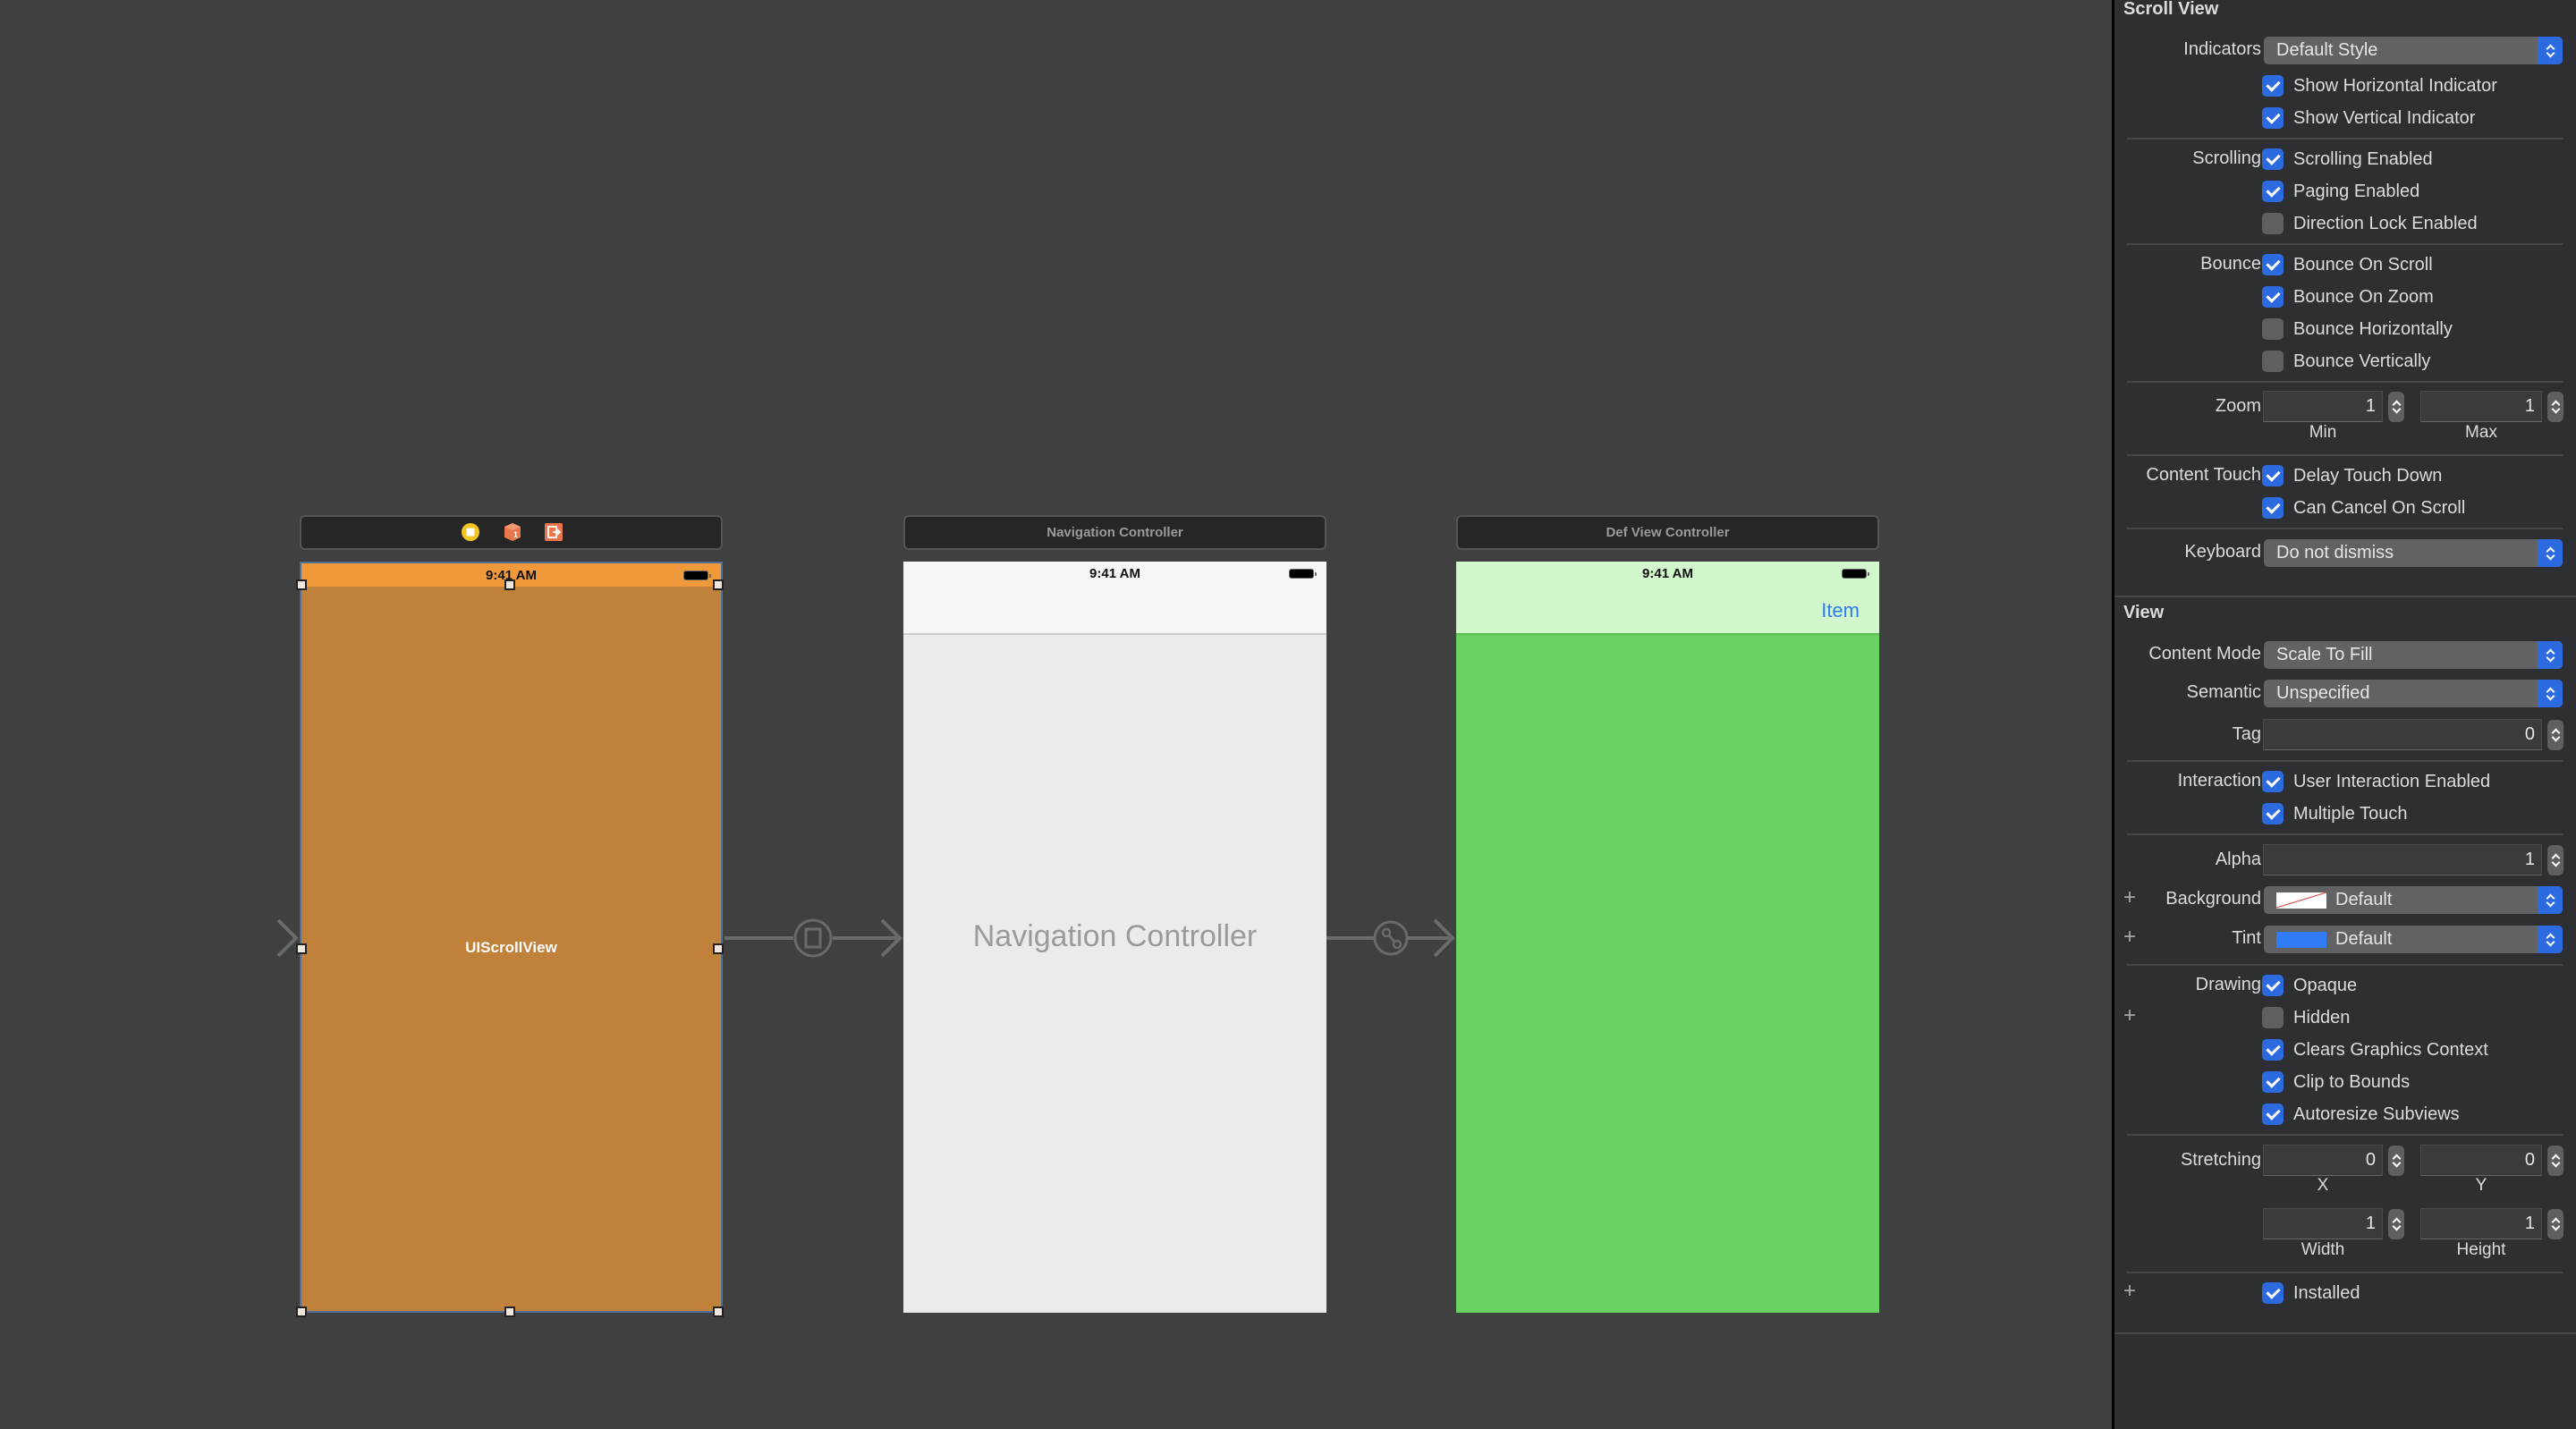  What do you see at coordinates (1114, 532) in the screenshot?
I see `navigation-controller-scene-dock: Navigation Controller` at bounding box center [1114, 532].